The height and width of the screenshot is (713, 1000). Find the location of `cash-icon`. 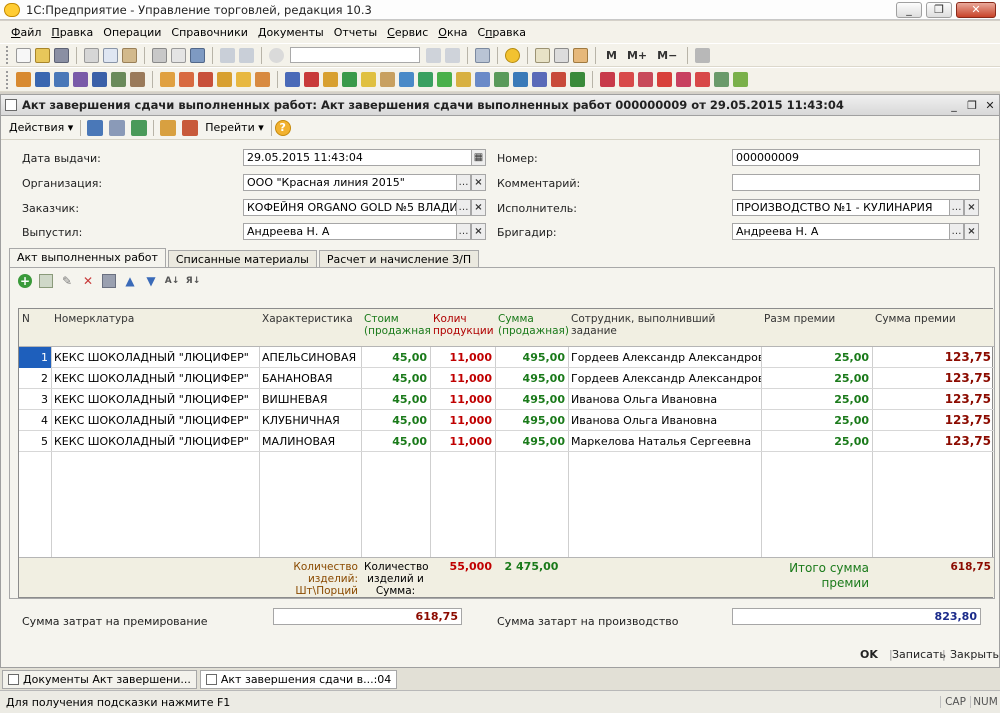

cash-icon is located at coordinates (80, 79).